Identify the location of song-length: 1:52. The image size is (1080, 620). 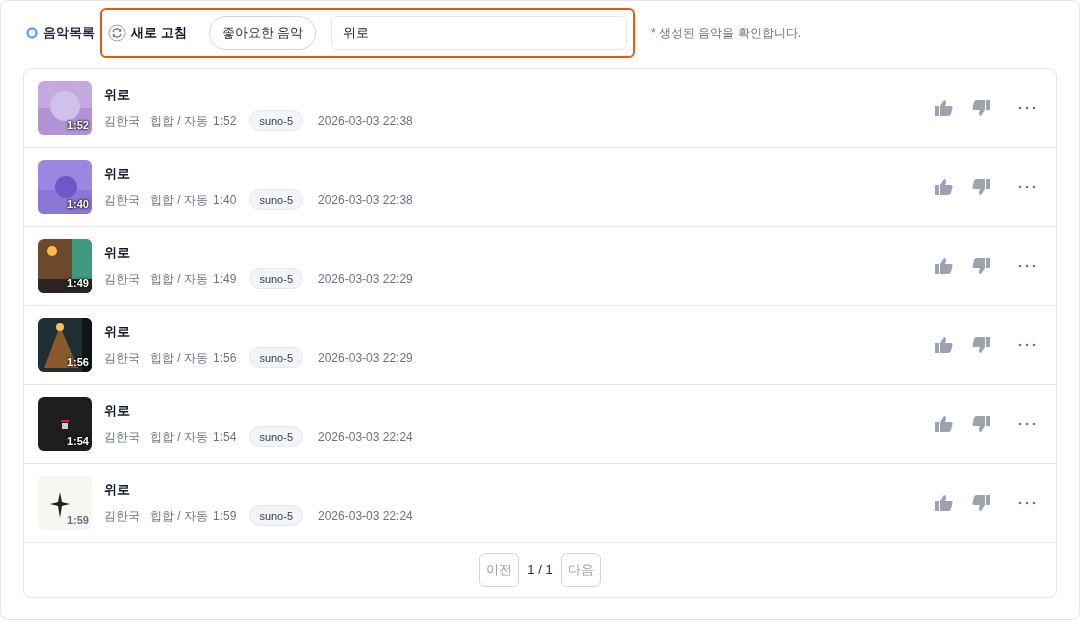
(225, 121).